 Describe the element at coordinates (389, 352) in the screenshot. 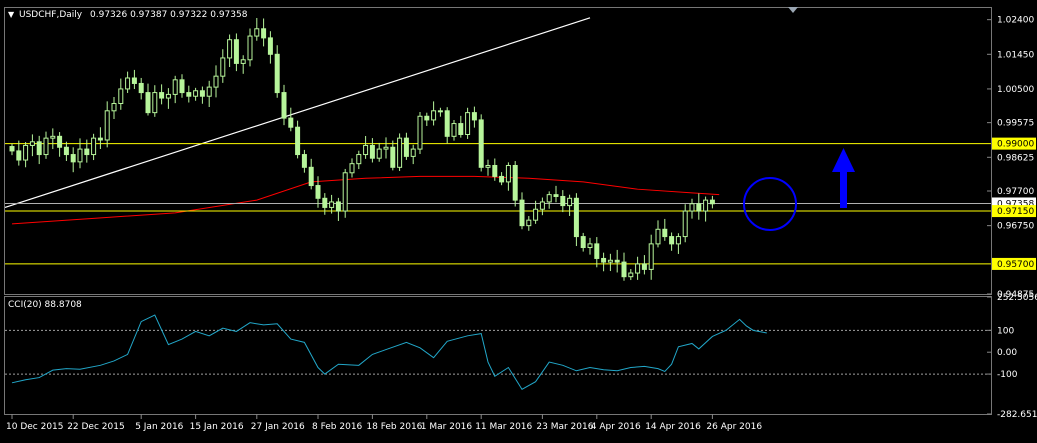

I see `cci-line` at that location.